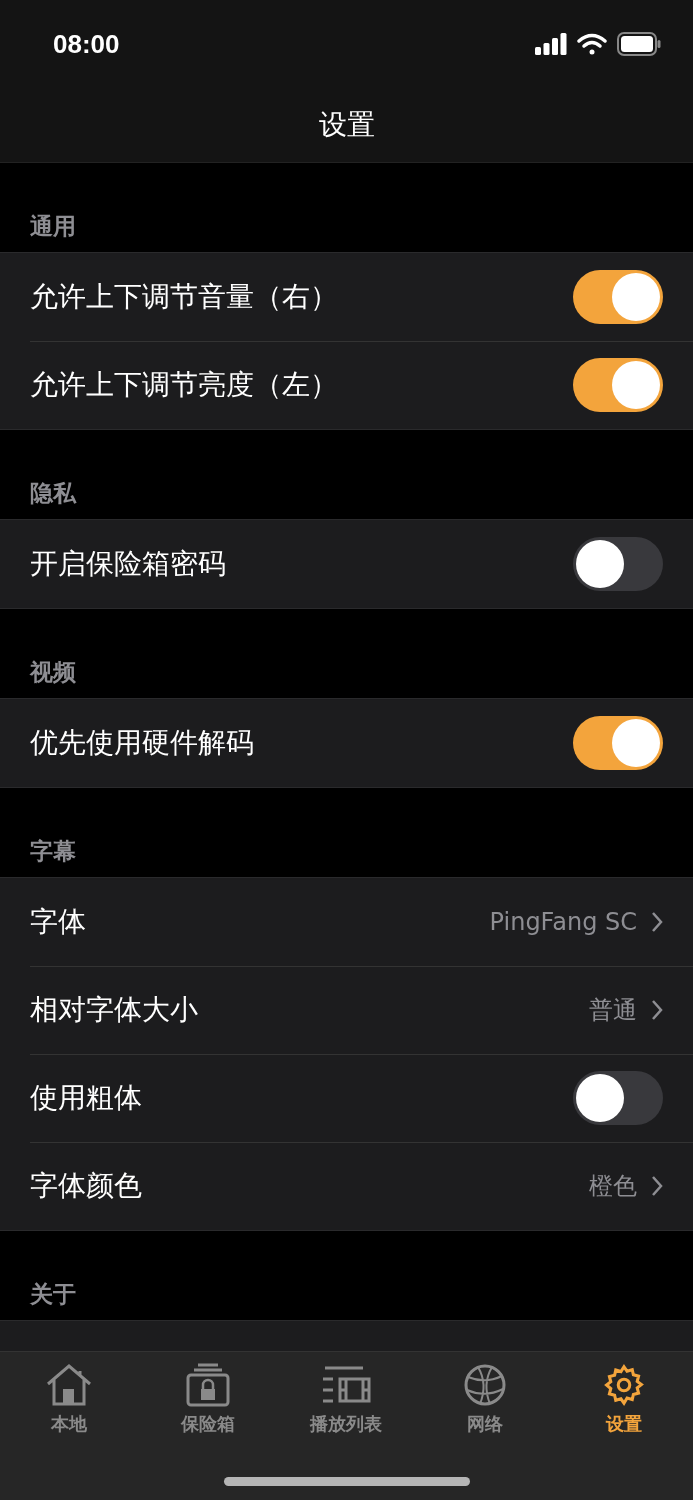  I want to click on section-header: 视频, so click(53, 672).